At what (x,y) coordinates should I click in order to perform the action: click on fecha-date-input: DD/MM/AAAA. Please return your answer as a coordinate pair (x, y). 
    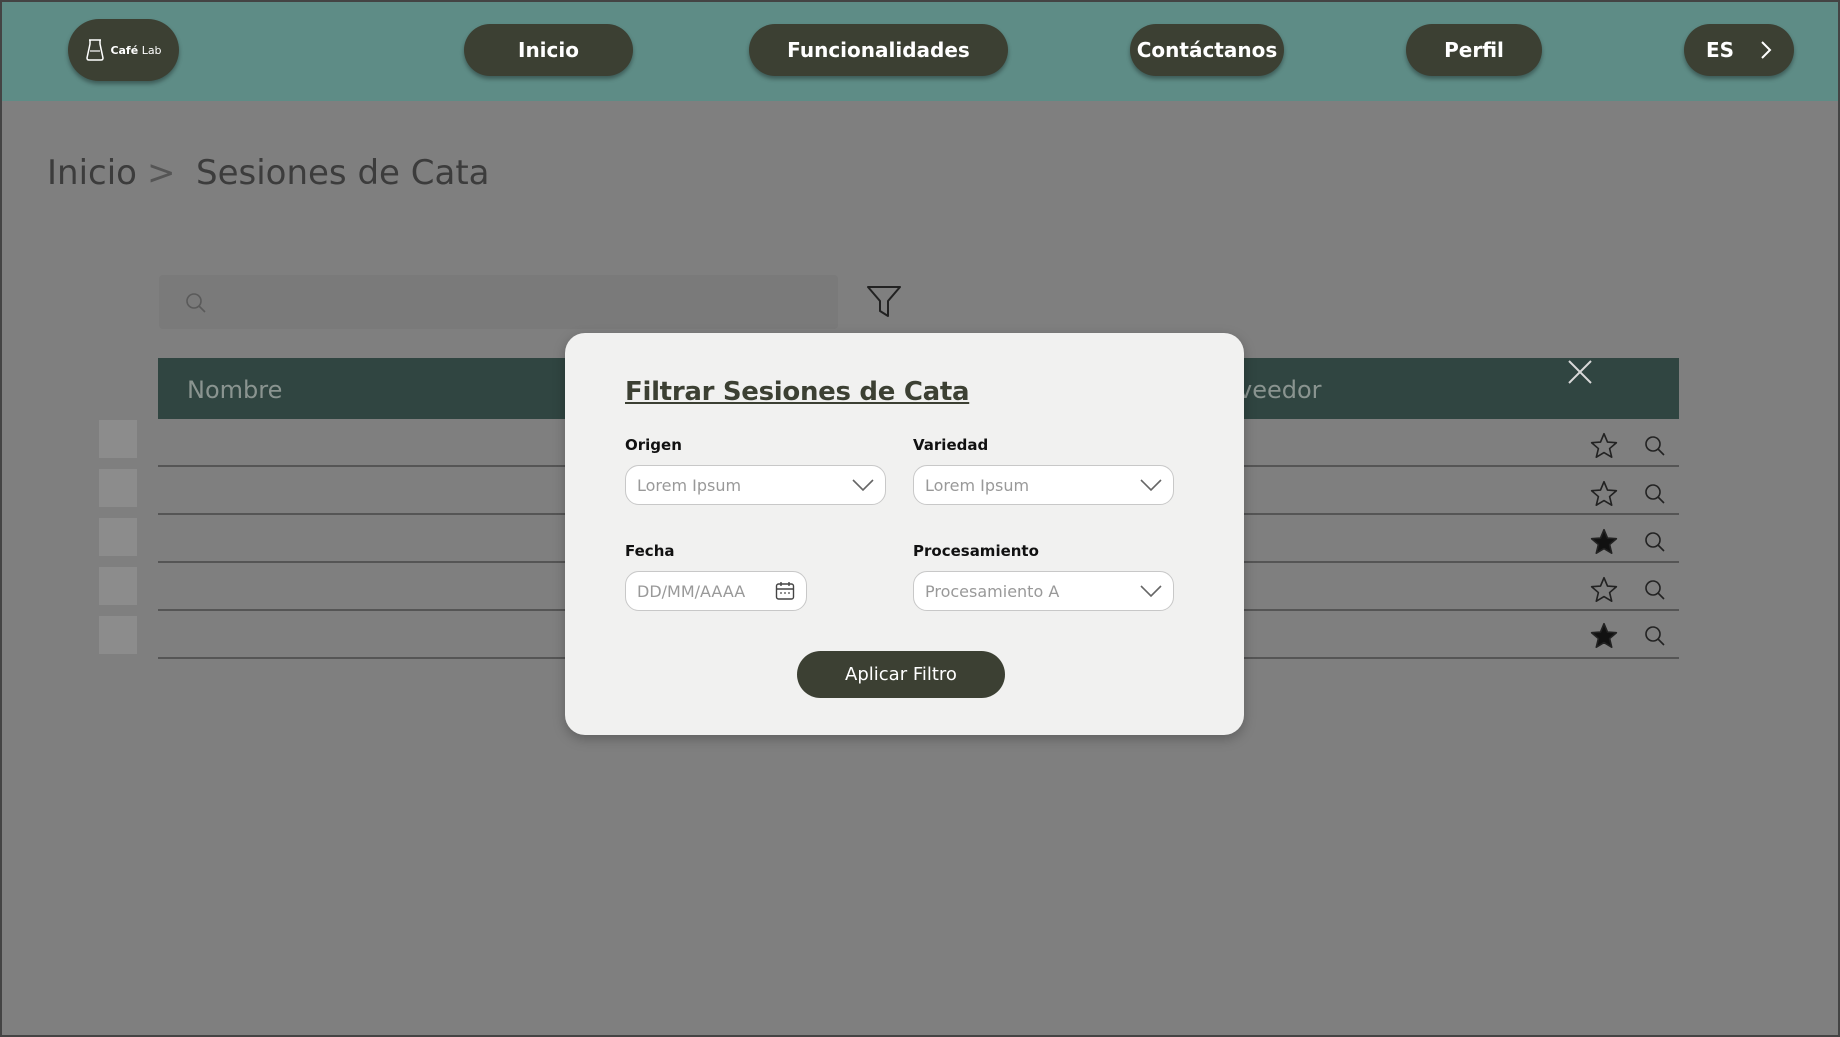
    Looking at the image, I should click on (716, 591).